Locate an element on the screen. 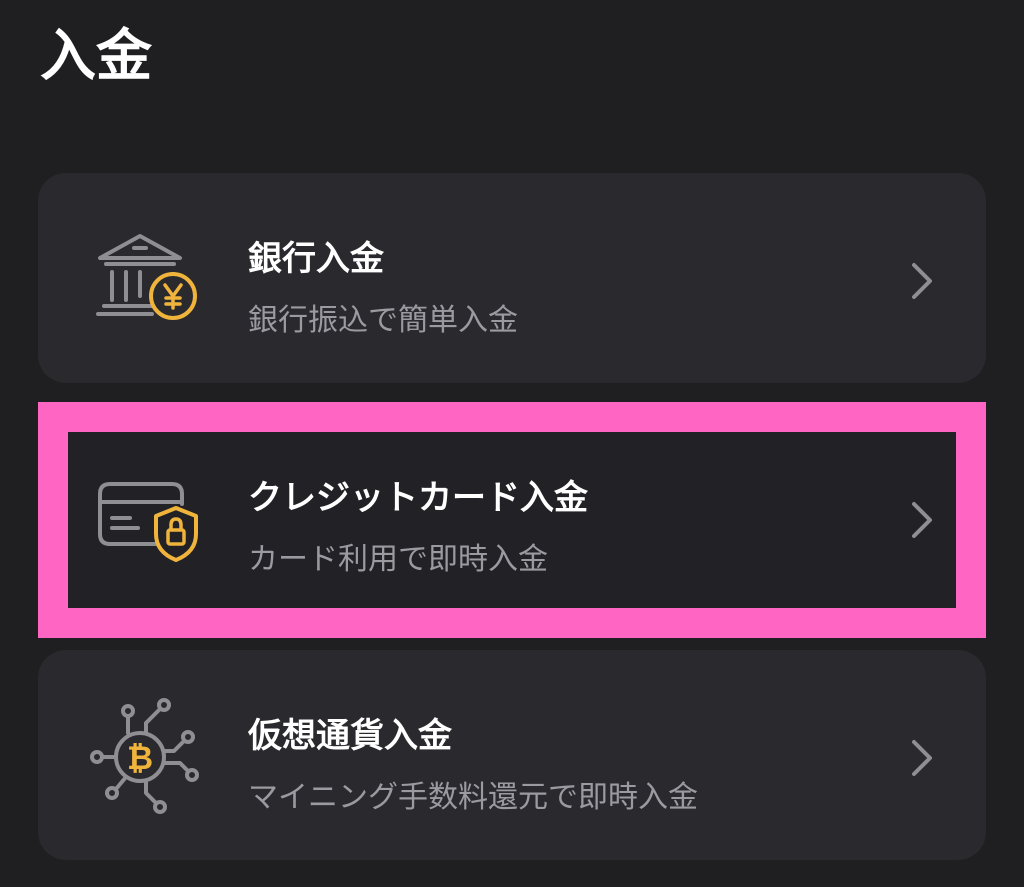  deposit-option-bank-title: 銀行入金 is located at coordinates (316, 259).